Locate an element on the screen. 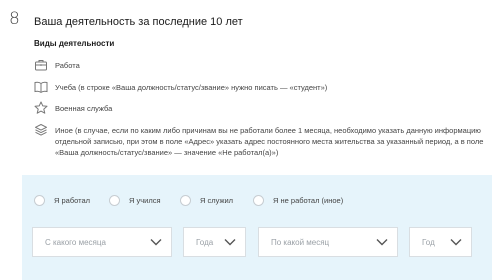 The width and height of the screenshot is (500, 280). activity-work-label: Работа is located at coordinates (67, 65).